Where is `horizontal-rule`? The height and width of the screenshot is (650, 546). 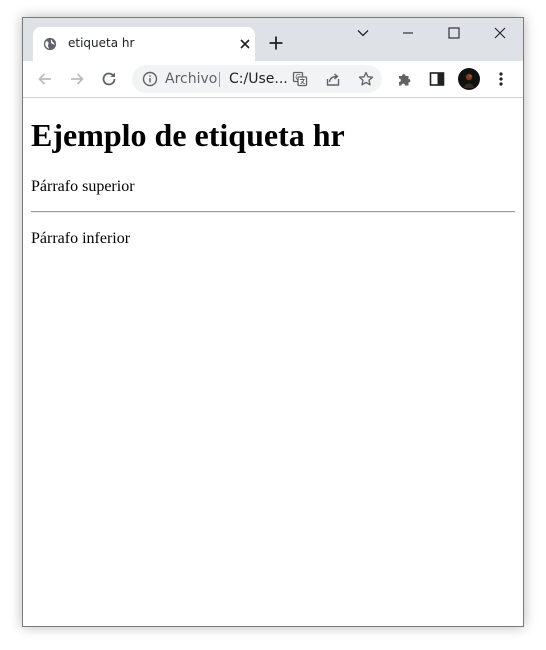 horizontal-rule is located at coordinates (273, 212).